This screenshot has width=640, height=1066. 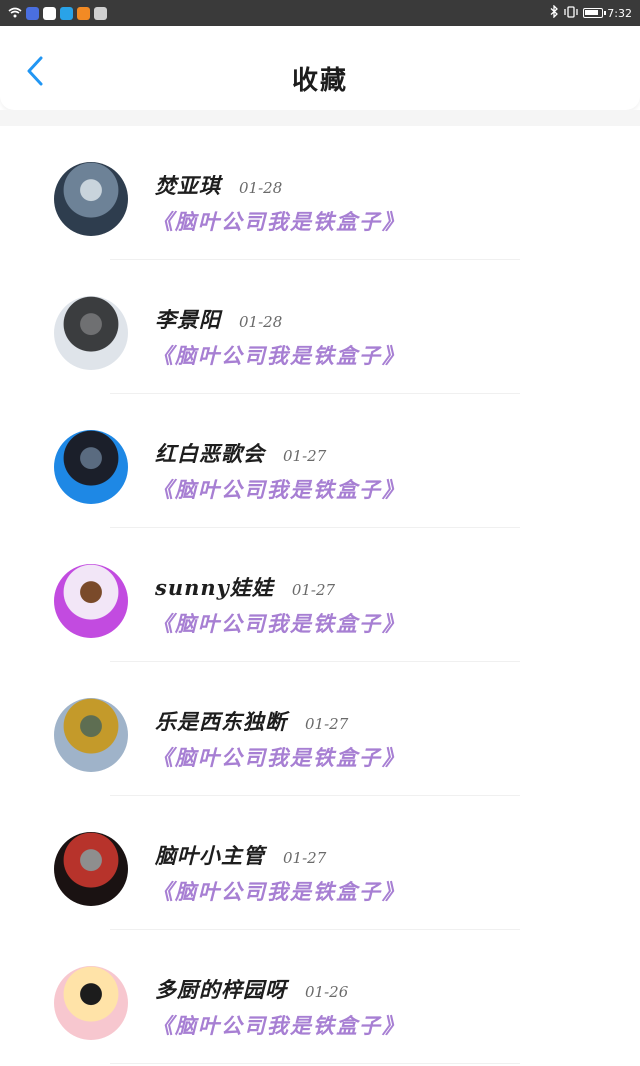 What do you see at coordinates (57, 13) in the screenshot?
I see `status-left` at bounding box center [57, 13].